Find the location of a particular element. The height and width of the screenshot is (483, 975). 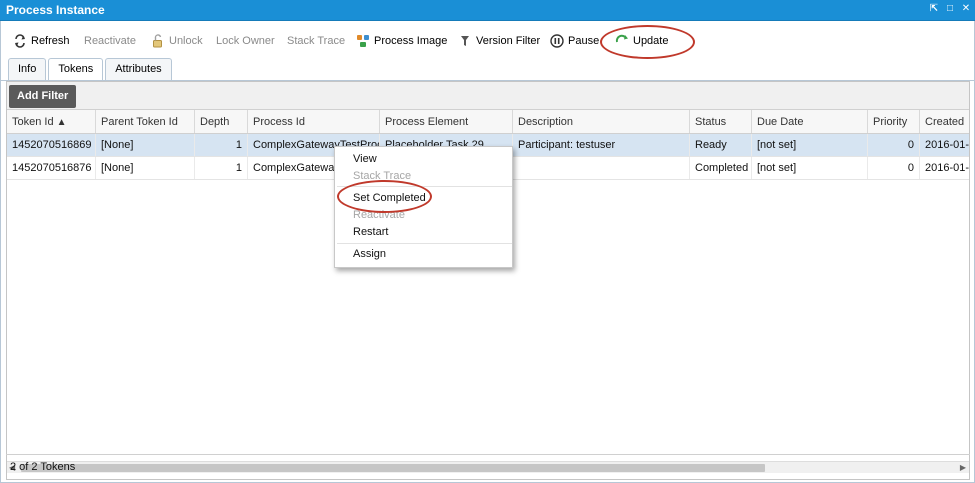

token-count: 2 of 2 Tokens is located at coordinates (43, 467).